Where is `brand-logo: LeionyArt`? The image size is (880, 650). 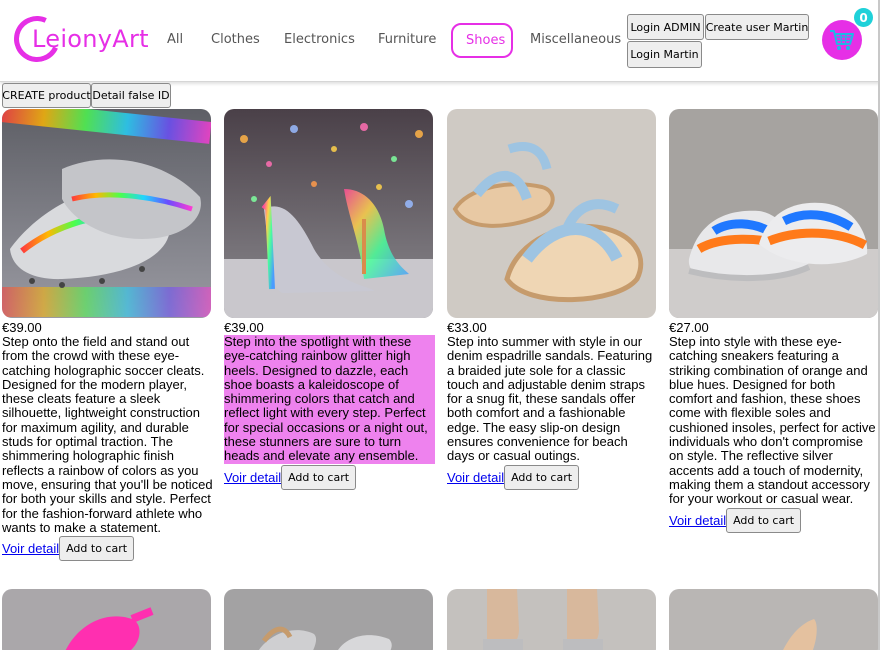
brand-logo: LeionyArt is located at coordinates (78, 39).